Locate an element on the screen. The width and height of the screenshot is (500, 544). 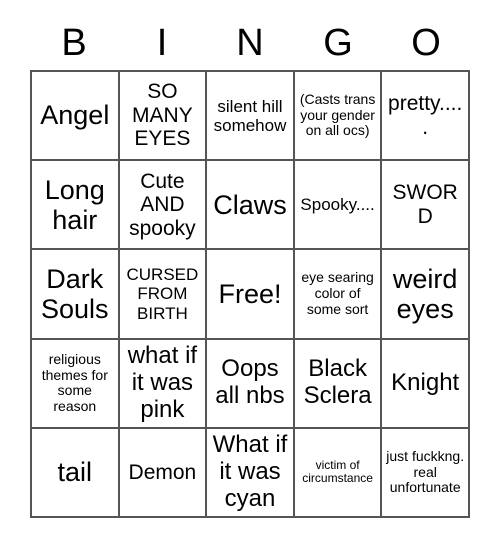
bingo-cell-free: Free! is located at coordinates (251, 295).